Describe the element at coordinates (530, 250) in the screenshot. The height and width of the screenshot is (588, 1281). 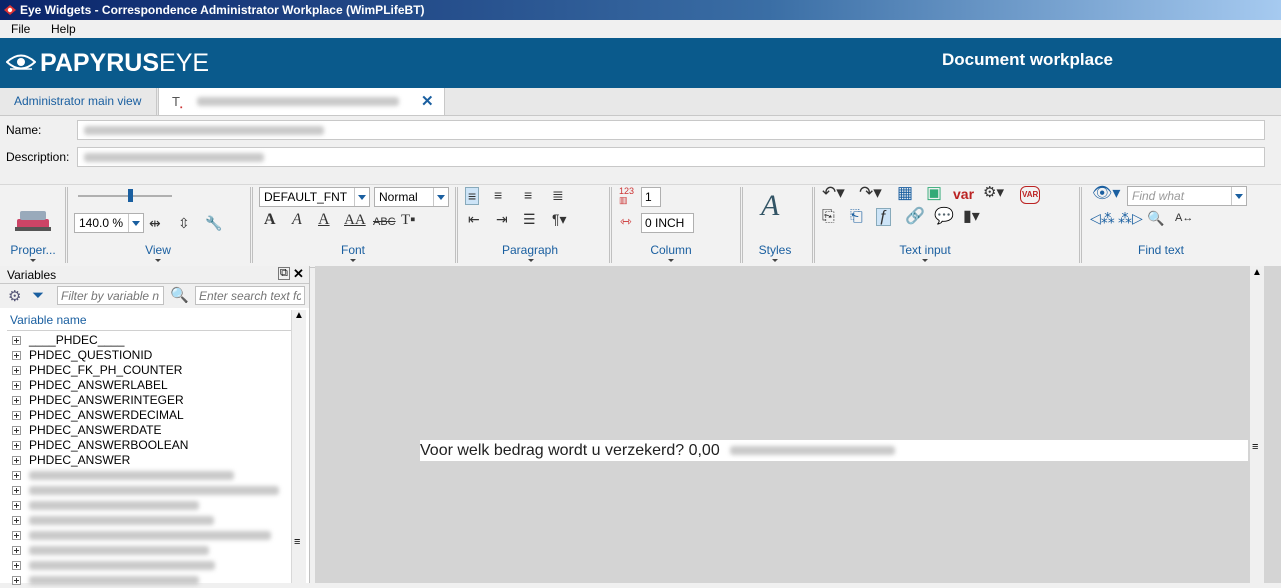
I see `group-paragraph-label: Paragraph` at that location.